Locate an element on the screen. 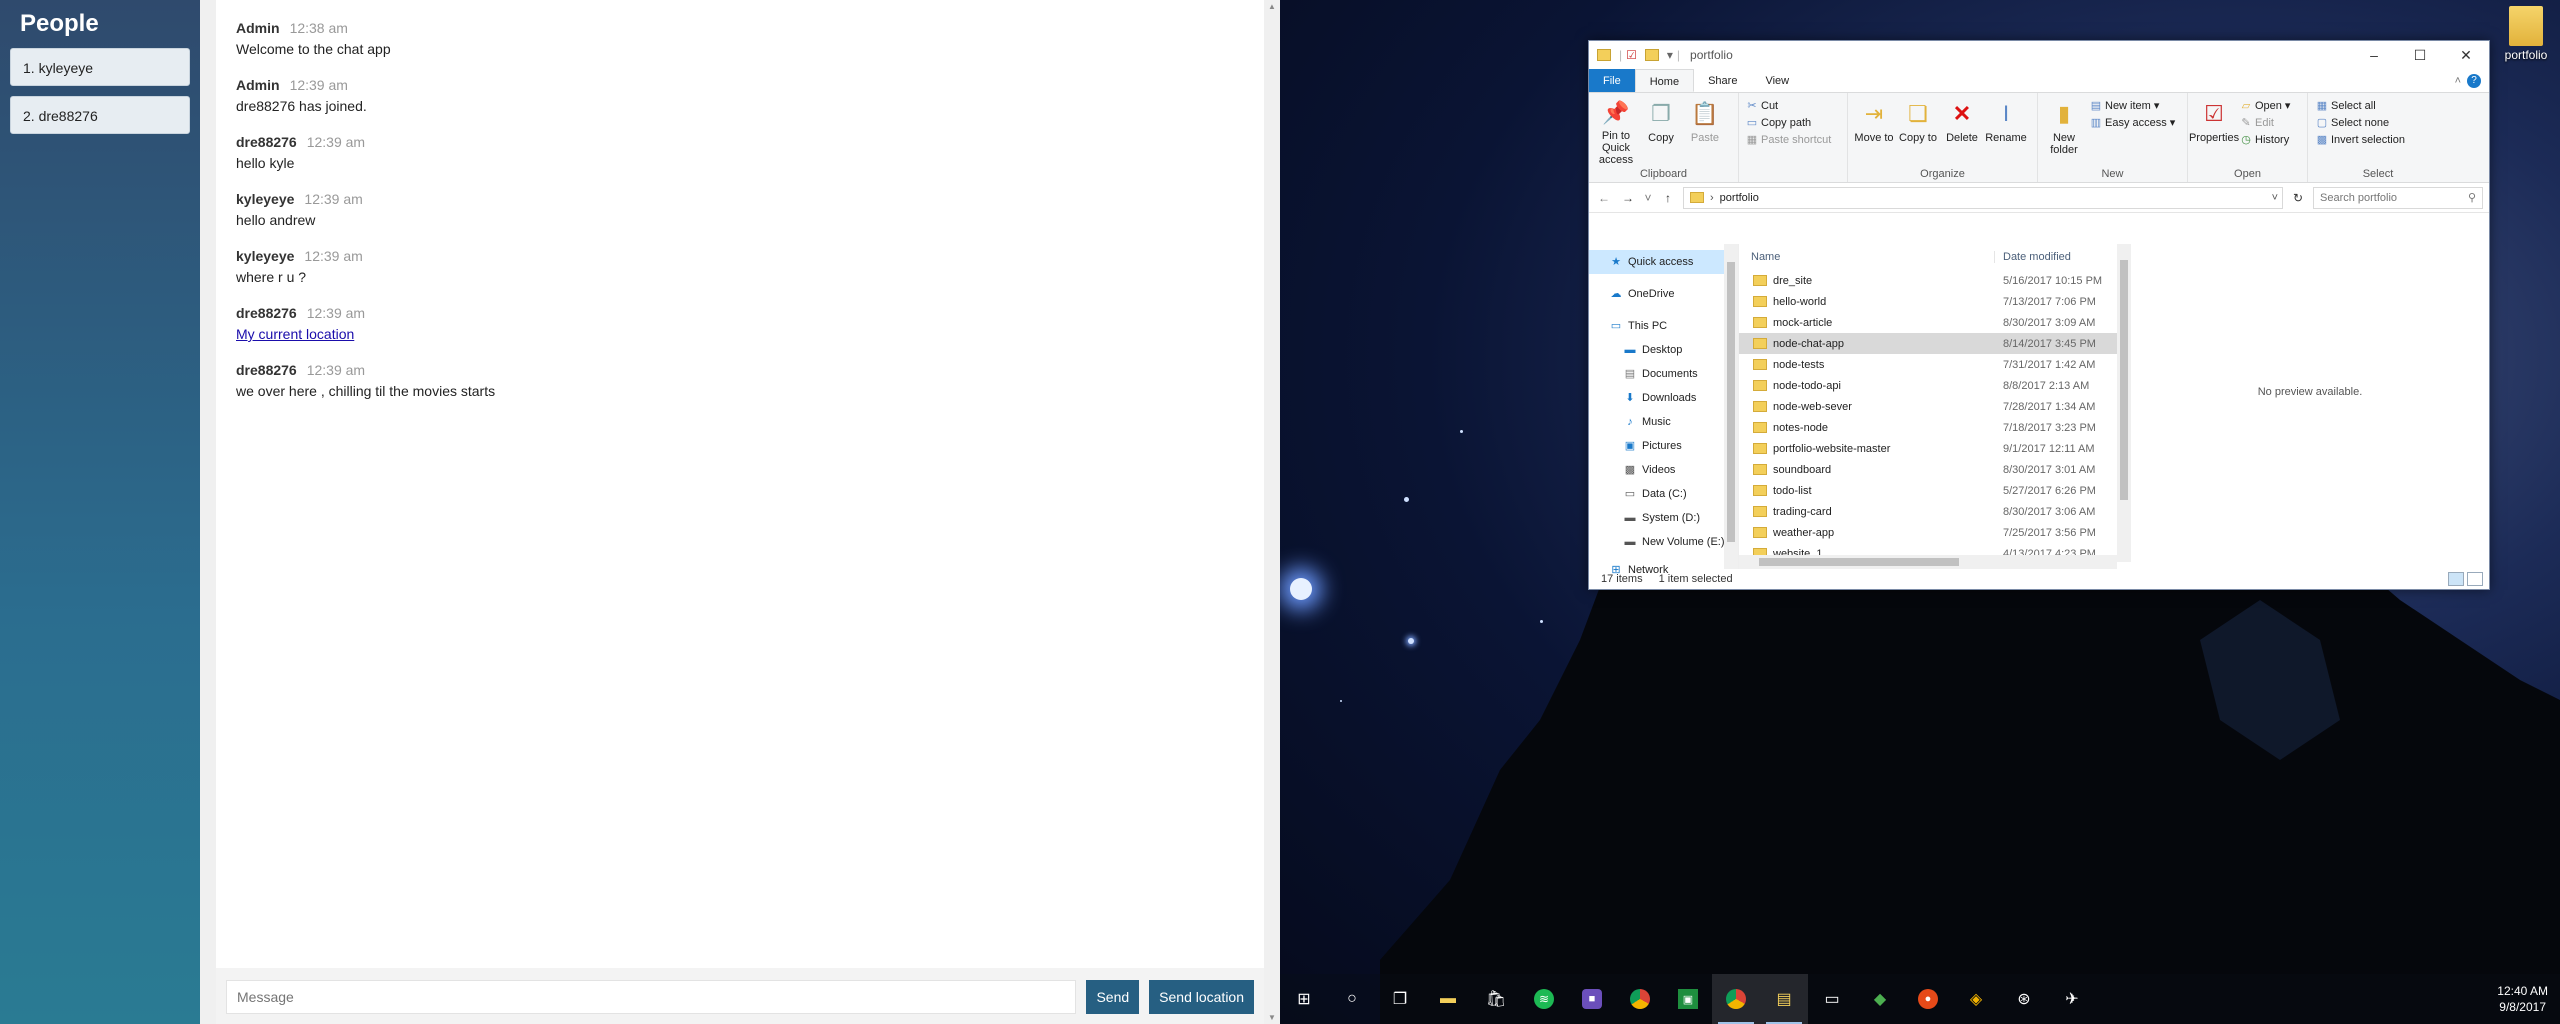 This screenshot has width=2560, height=1024. taskbar-store: 🛍 is located at coordinates (1496, 999).